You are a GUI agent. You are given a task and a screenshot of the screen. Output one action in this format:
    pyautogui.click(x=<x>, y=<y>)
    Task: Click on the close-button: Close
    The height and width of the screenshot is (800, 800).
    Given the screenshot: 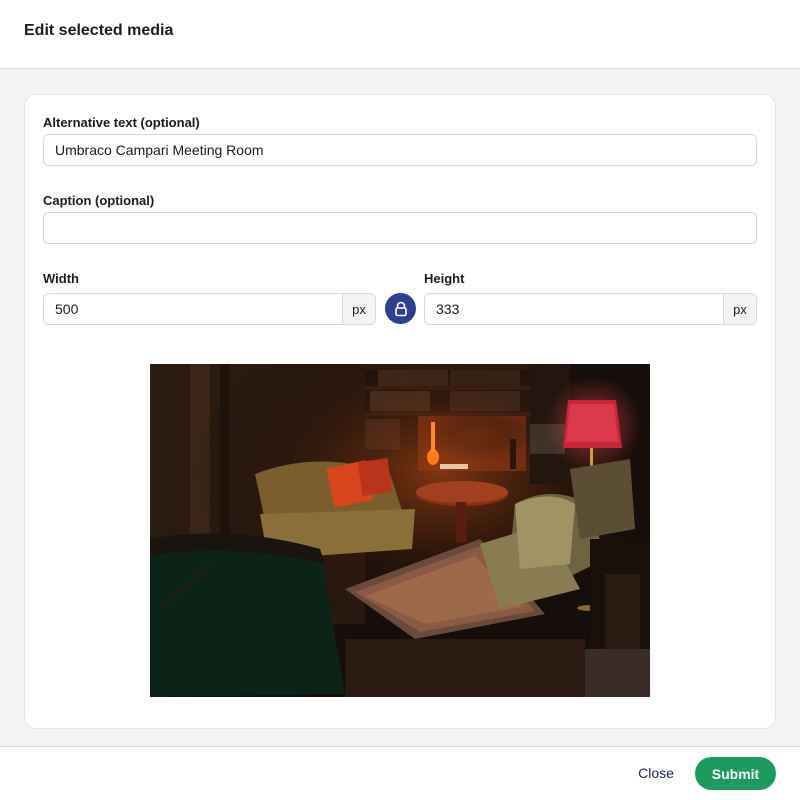 What is the action you would take?
    pyautogui.click(x=656, y=773)
    